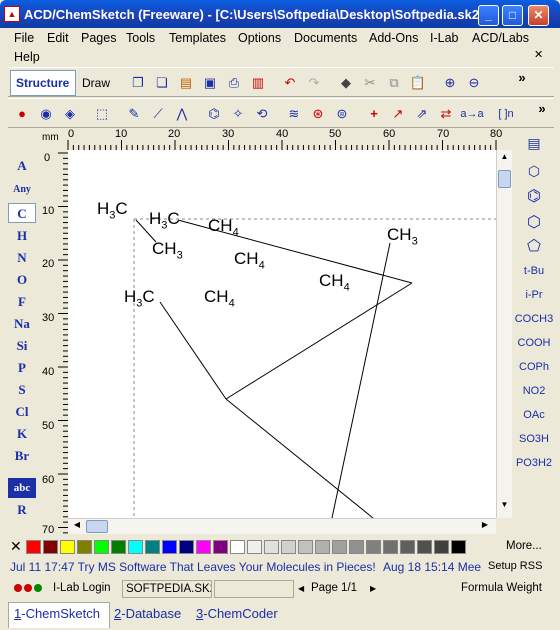 The height and width of the screenshot is (630, 560). What do you see at coordinates (472, 114) in the screenshot?
I see `text-convert-icon: a→a` at bounding box center [472, 114].